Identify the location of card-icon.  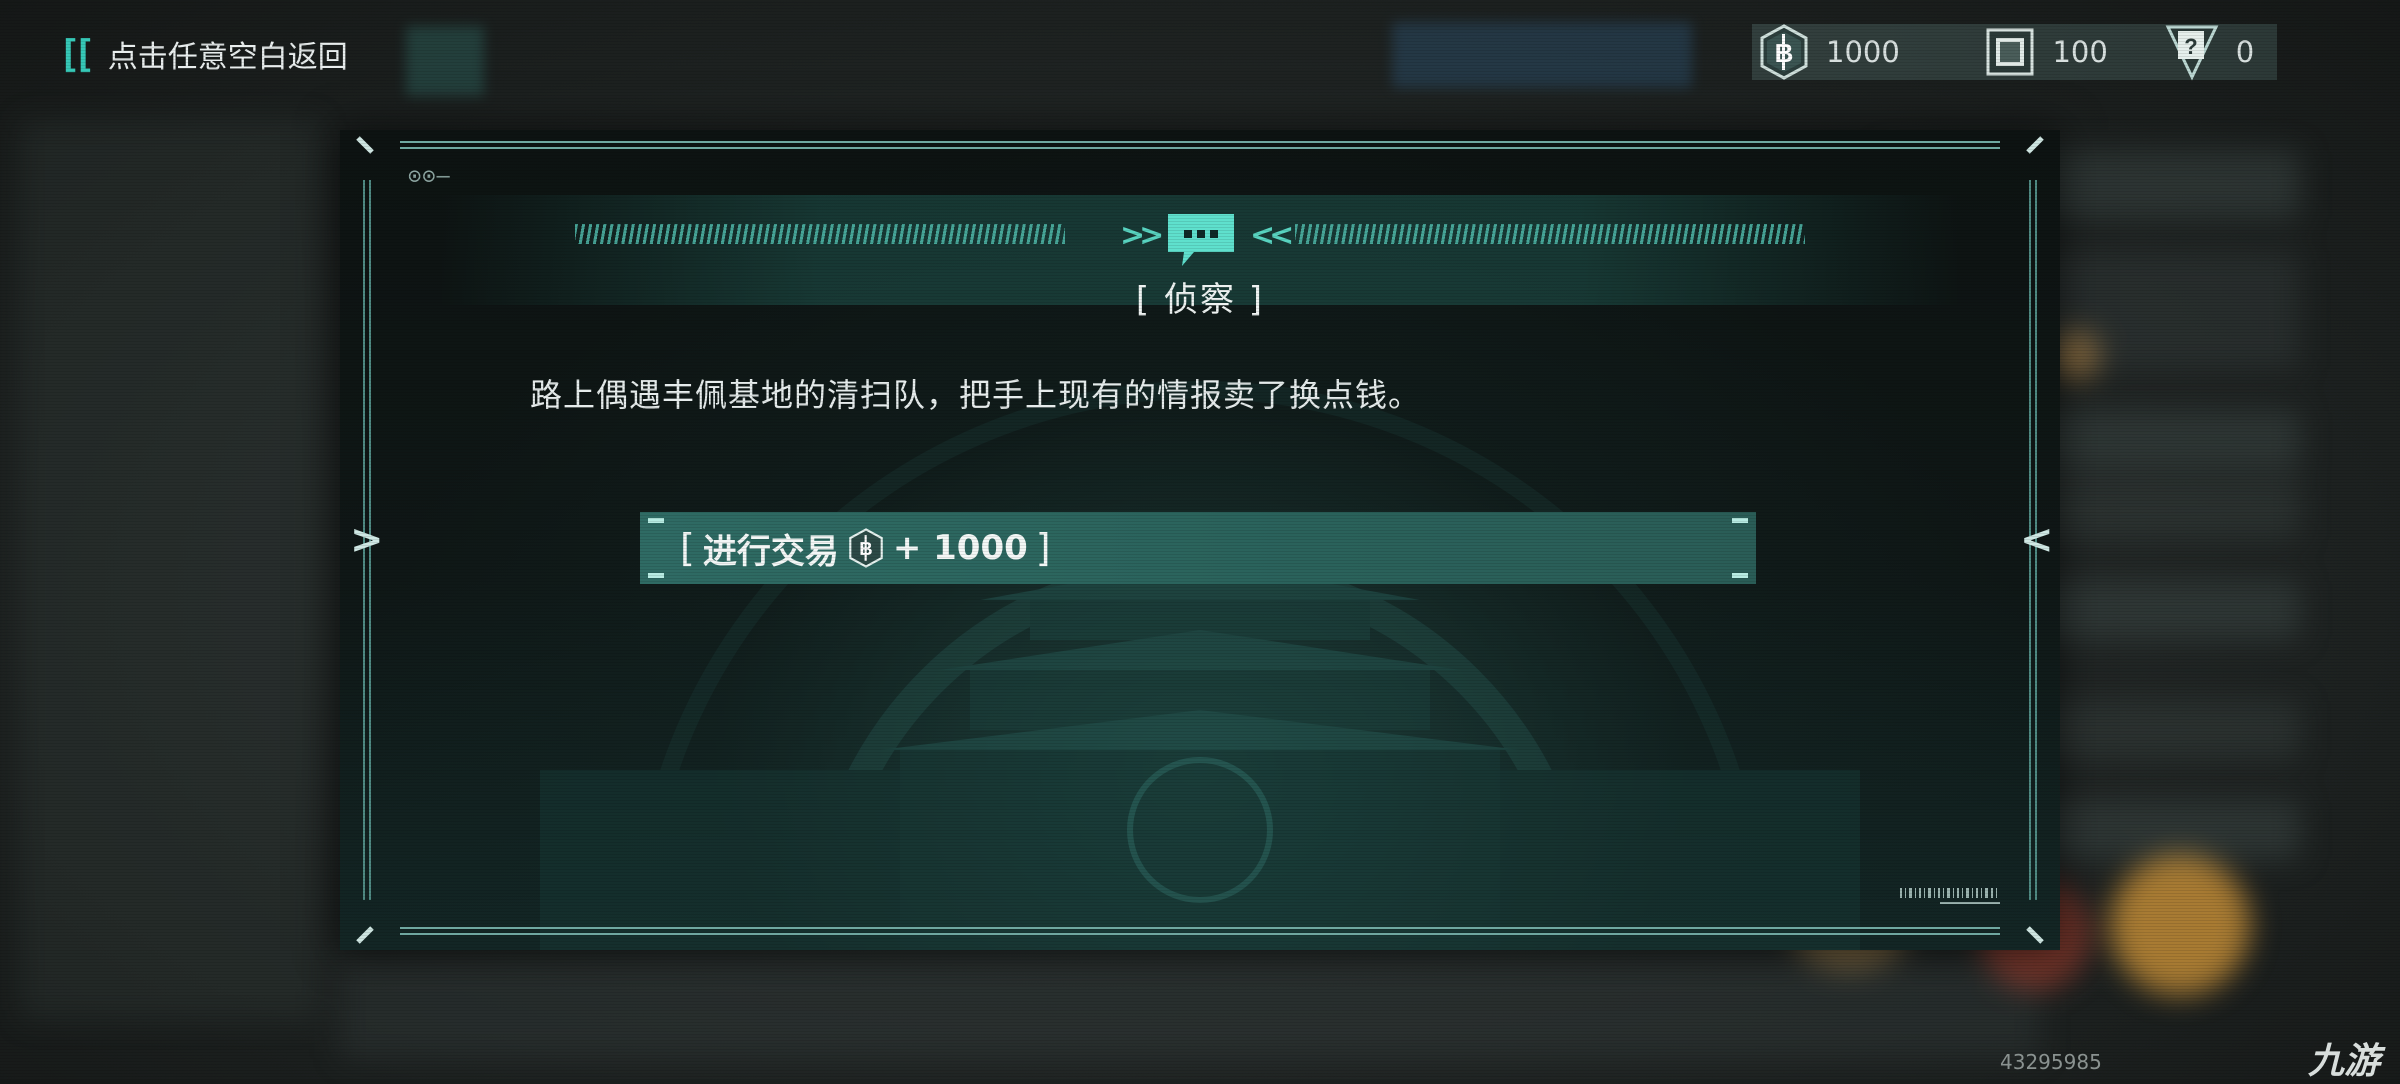
(2010, 52).